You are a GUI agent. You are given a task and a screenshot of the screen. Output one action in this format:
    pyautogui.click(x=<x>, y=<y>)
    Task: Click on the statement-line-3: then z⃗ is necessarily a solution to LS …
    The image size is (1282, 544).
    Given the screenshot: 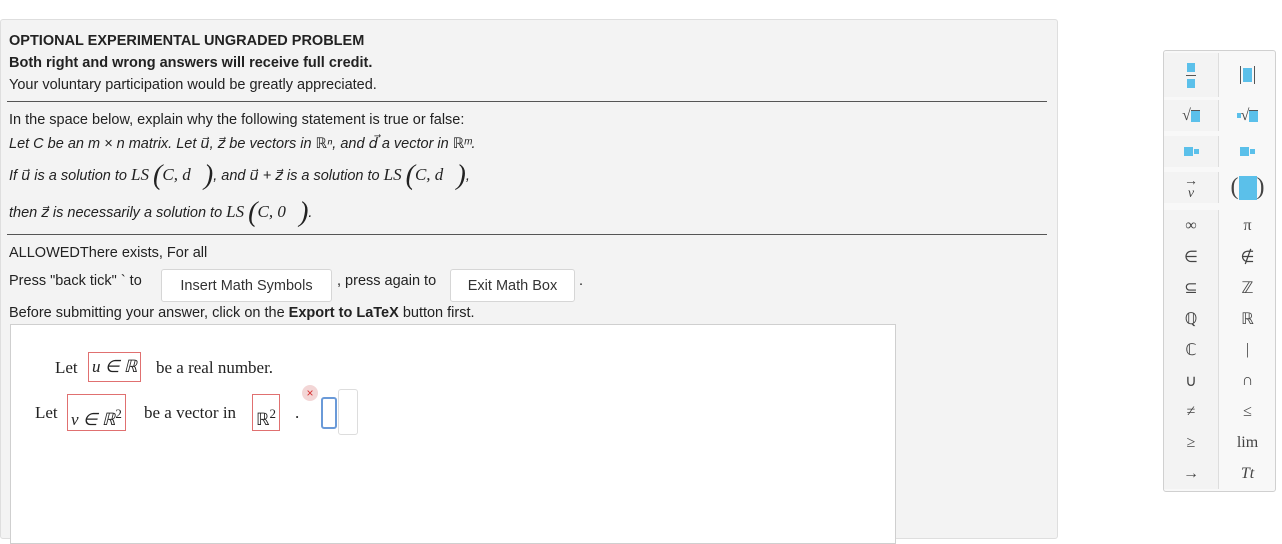 What is the action you would take?
    pyautogui.click(x=161, y=212)
    